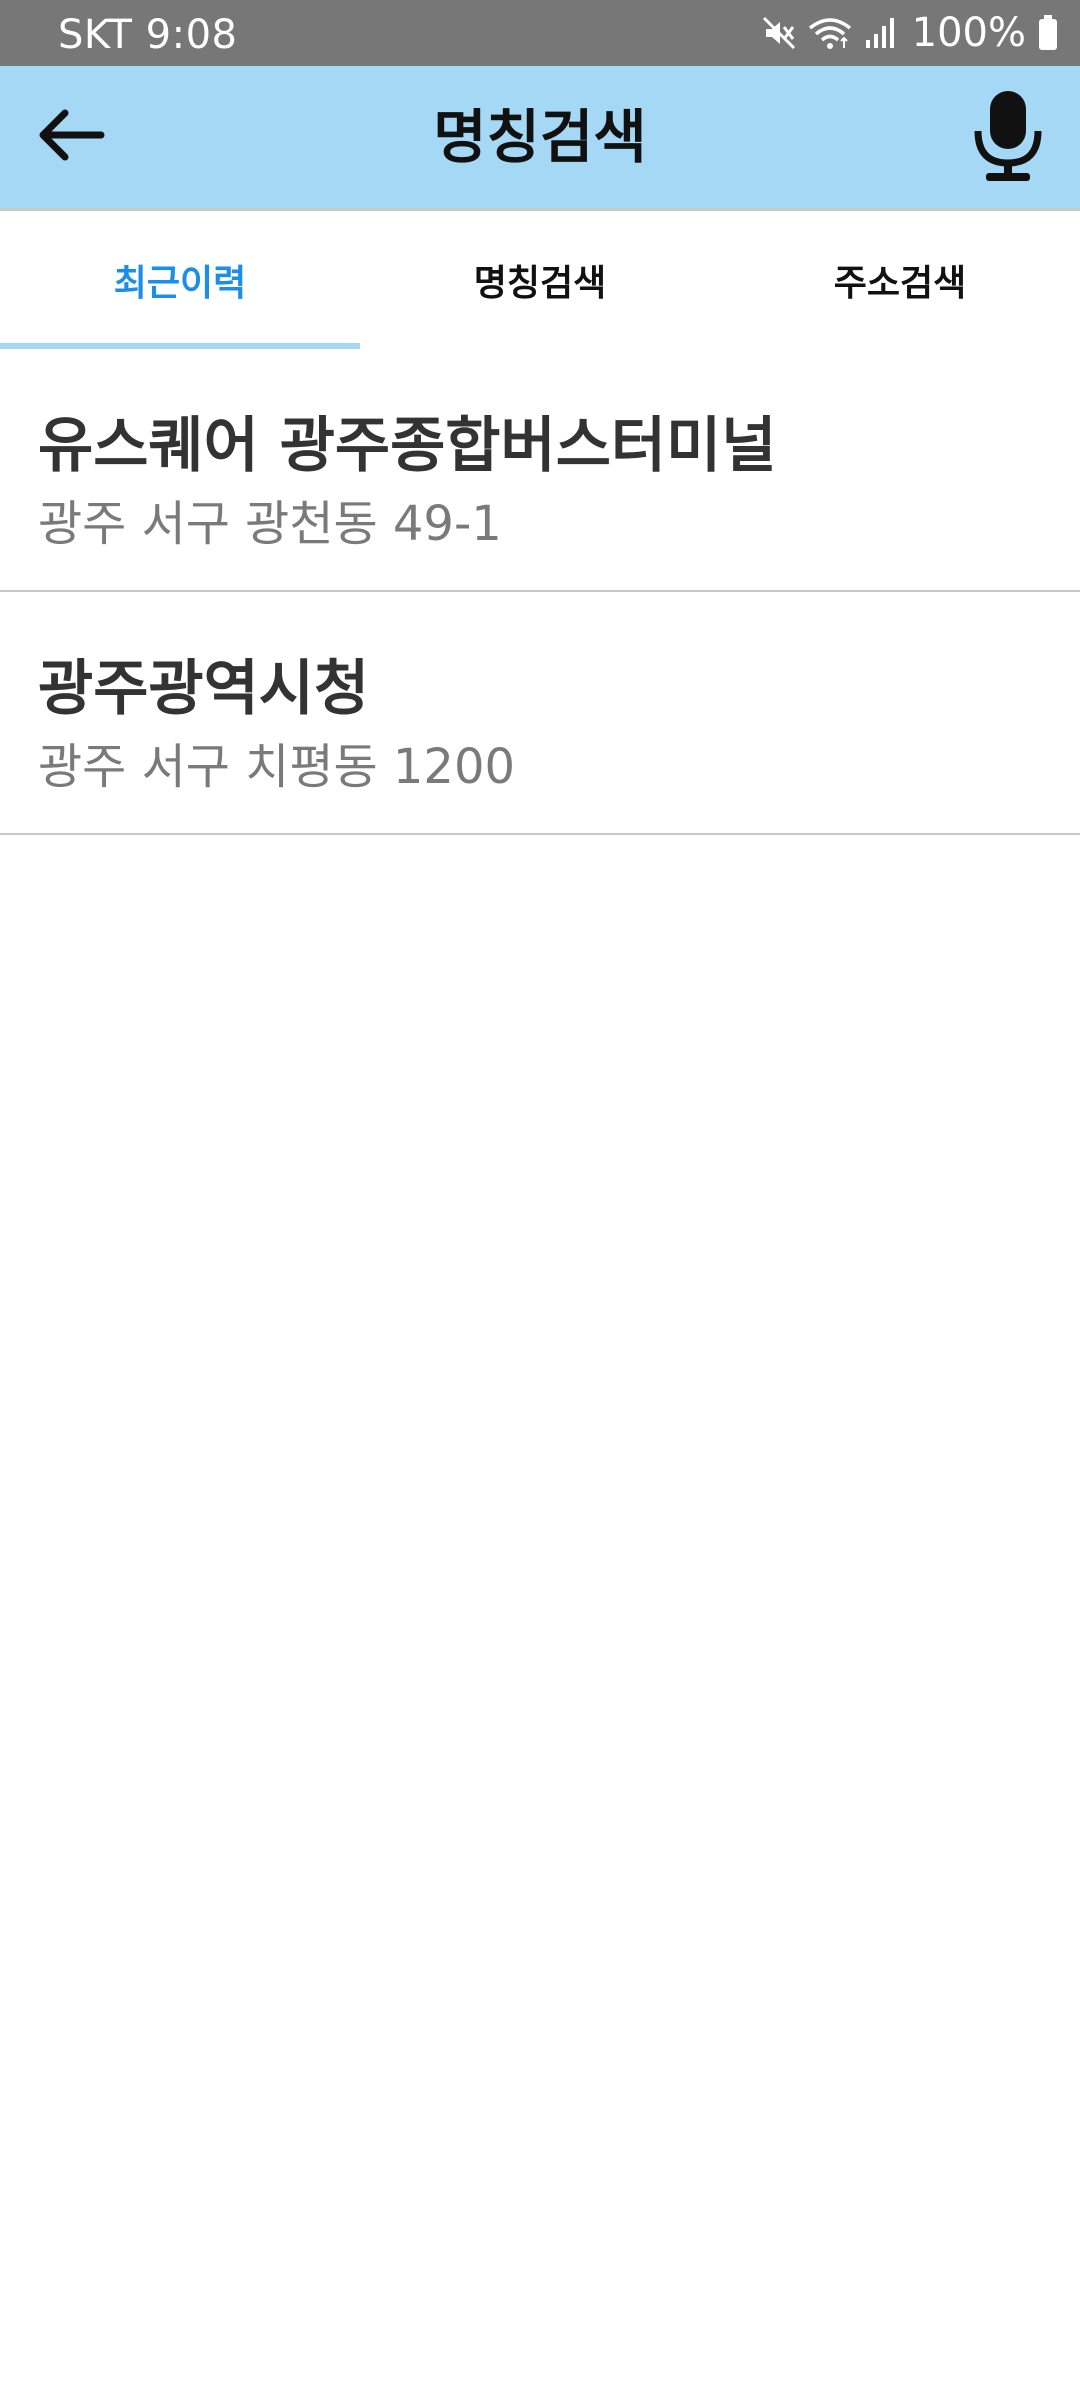  Describe the element at coordinates (407, 446) in the screenshot. I see `place-name: 유스퀘어 광주종합버스터미널` at that location.